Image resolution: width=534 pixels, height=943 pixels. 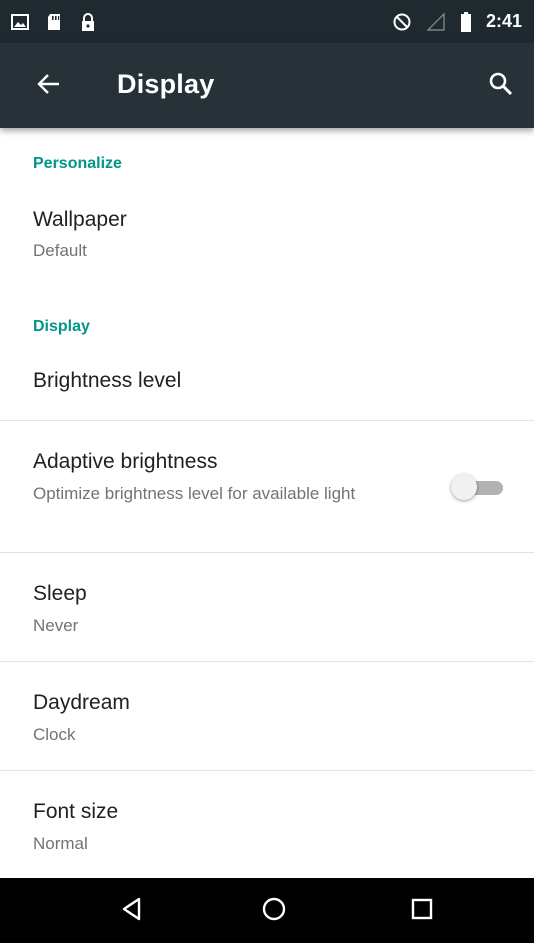 I want to click on brightness-level-title: Brightness level, so click(x=107, y=380).